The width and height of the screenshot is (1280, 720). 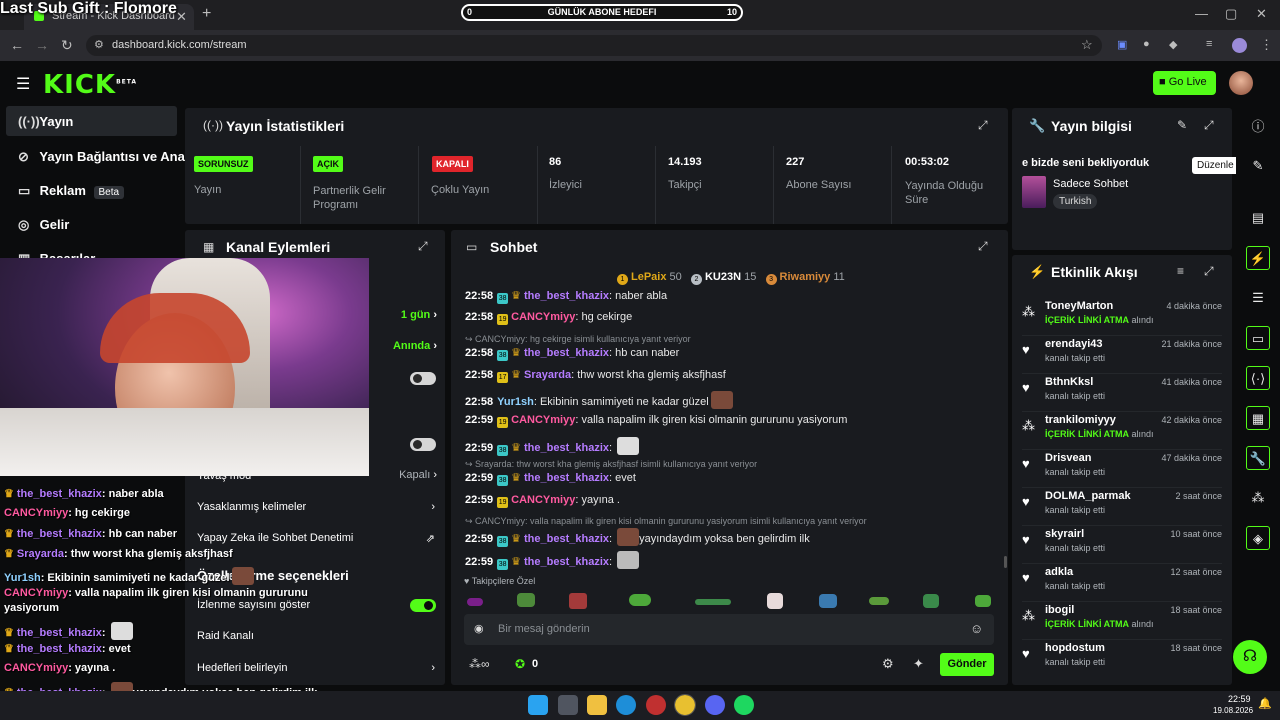 What do you see at coordinates (1201, 13) in the screenshot?
I see `minimize-icon: —` at bounding box center [1201, 13].